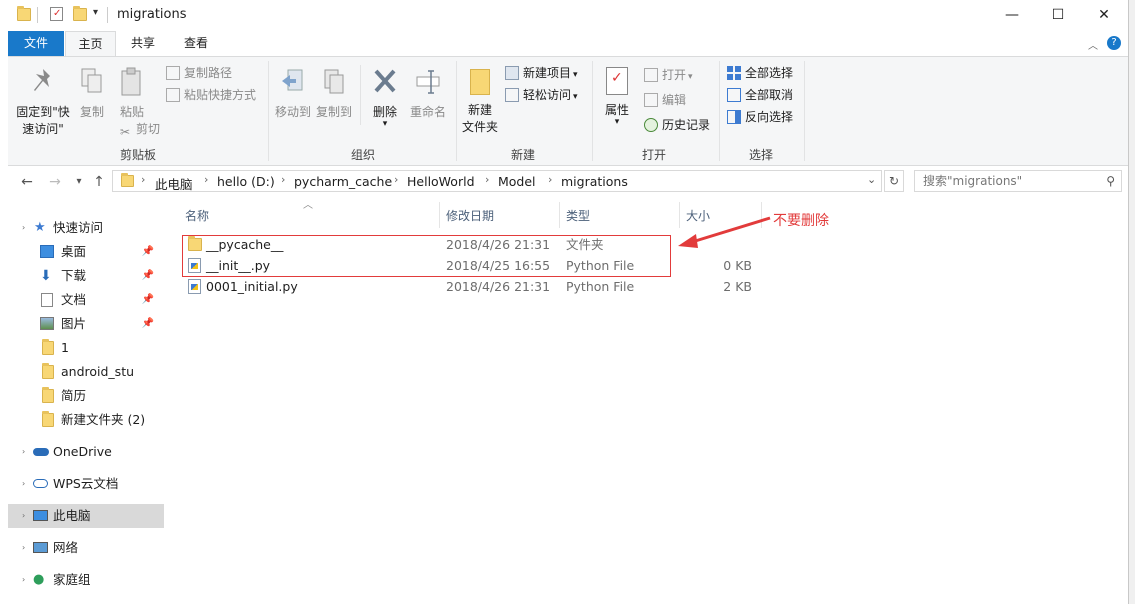  Describe the element at coordinates (24, 13) in the screenshot. I see `folder-icon` at that location.